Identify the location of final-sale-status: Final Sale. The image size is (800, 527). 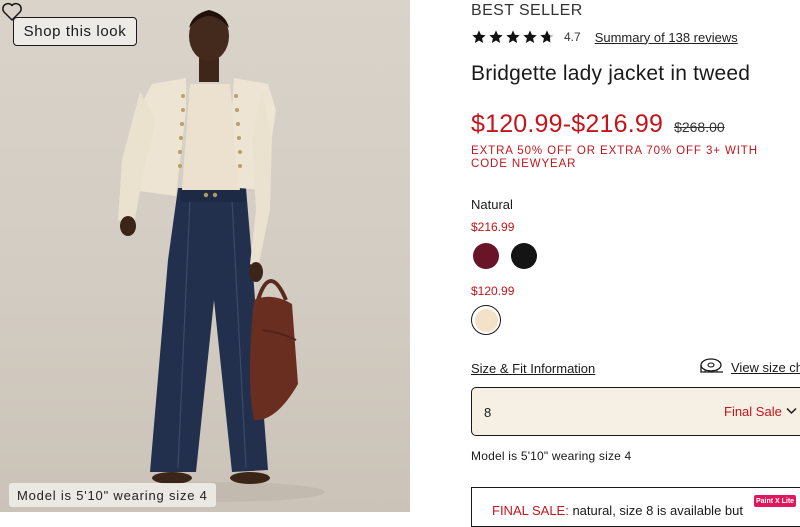
(753, 411).